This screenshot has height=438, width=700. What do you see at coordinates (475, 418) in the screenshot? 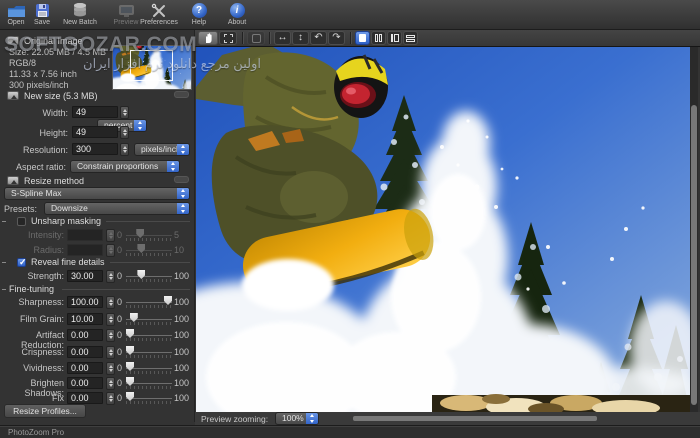
I see `horizontal-scrollbar-thumb` at bounding box center [475, 418].